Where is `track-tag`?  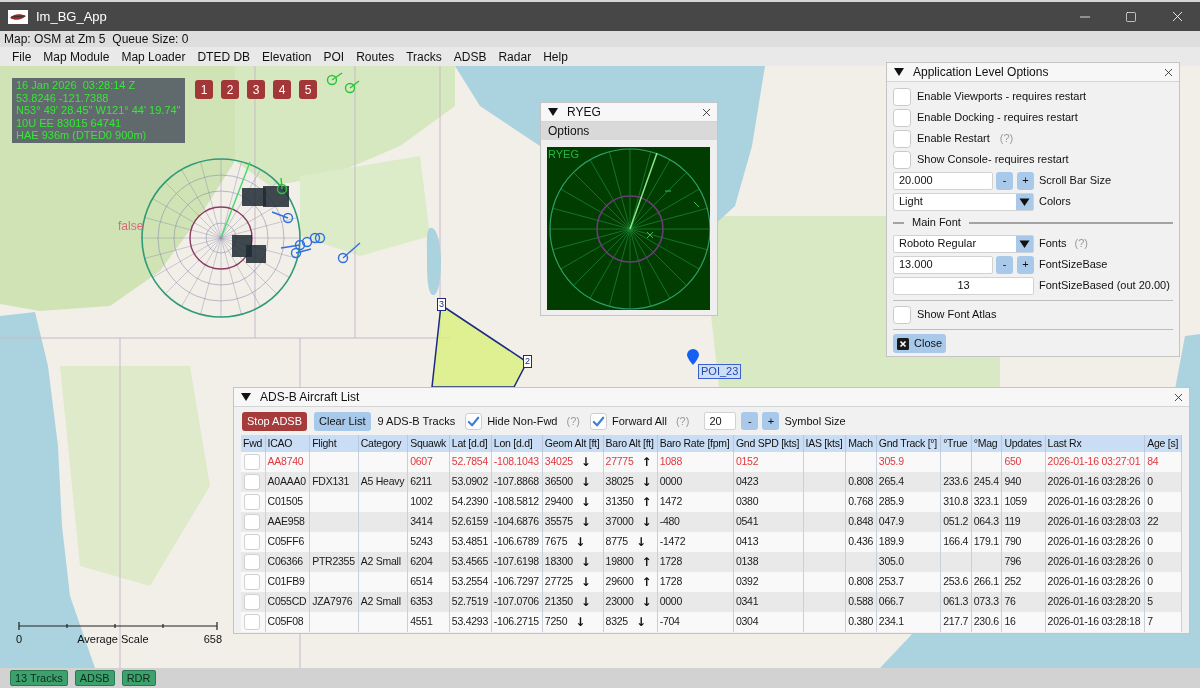
track-tag is located at coordinates (256, 254).